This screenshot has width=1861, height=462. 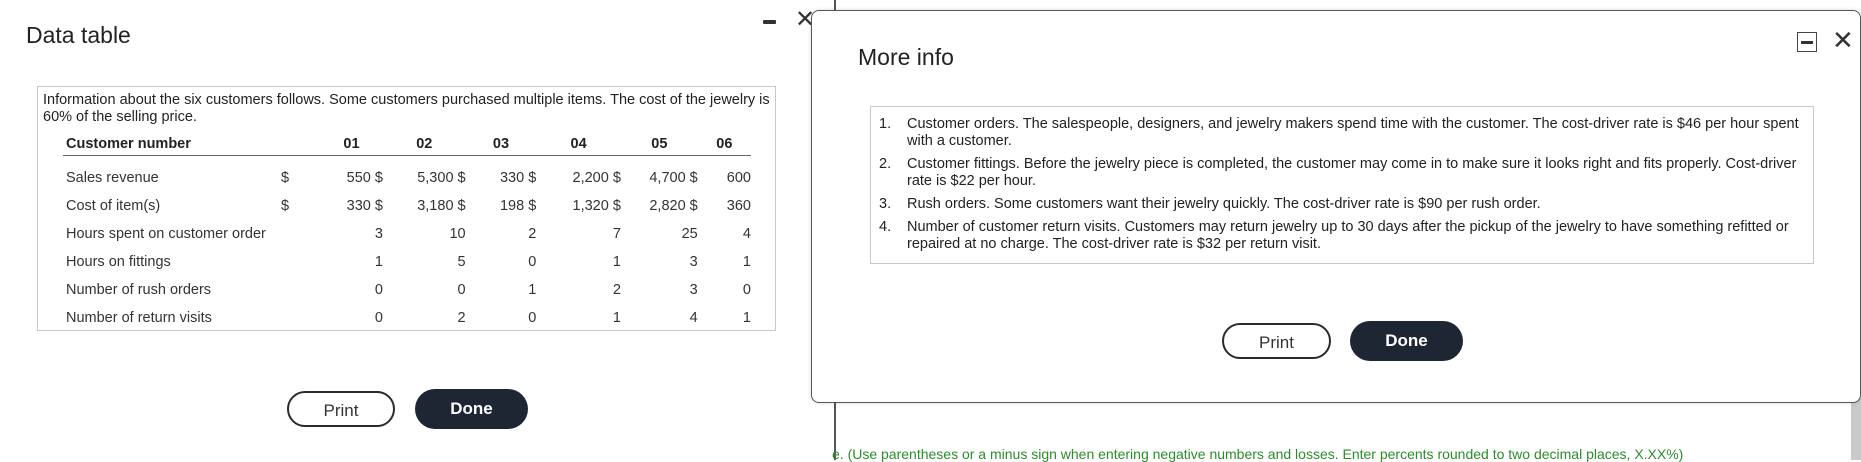 What do you see at coordinates (906, 57) in the screenshot?
I see `dialog-title: More info` at bounding box center [906, 57].